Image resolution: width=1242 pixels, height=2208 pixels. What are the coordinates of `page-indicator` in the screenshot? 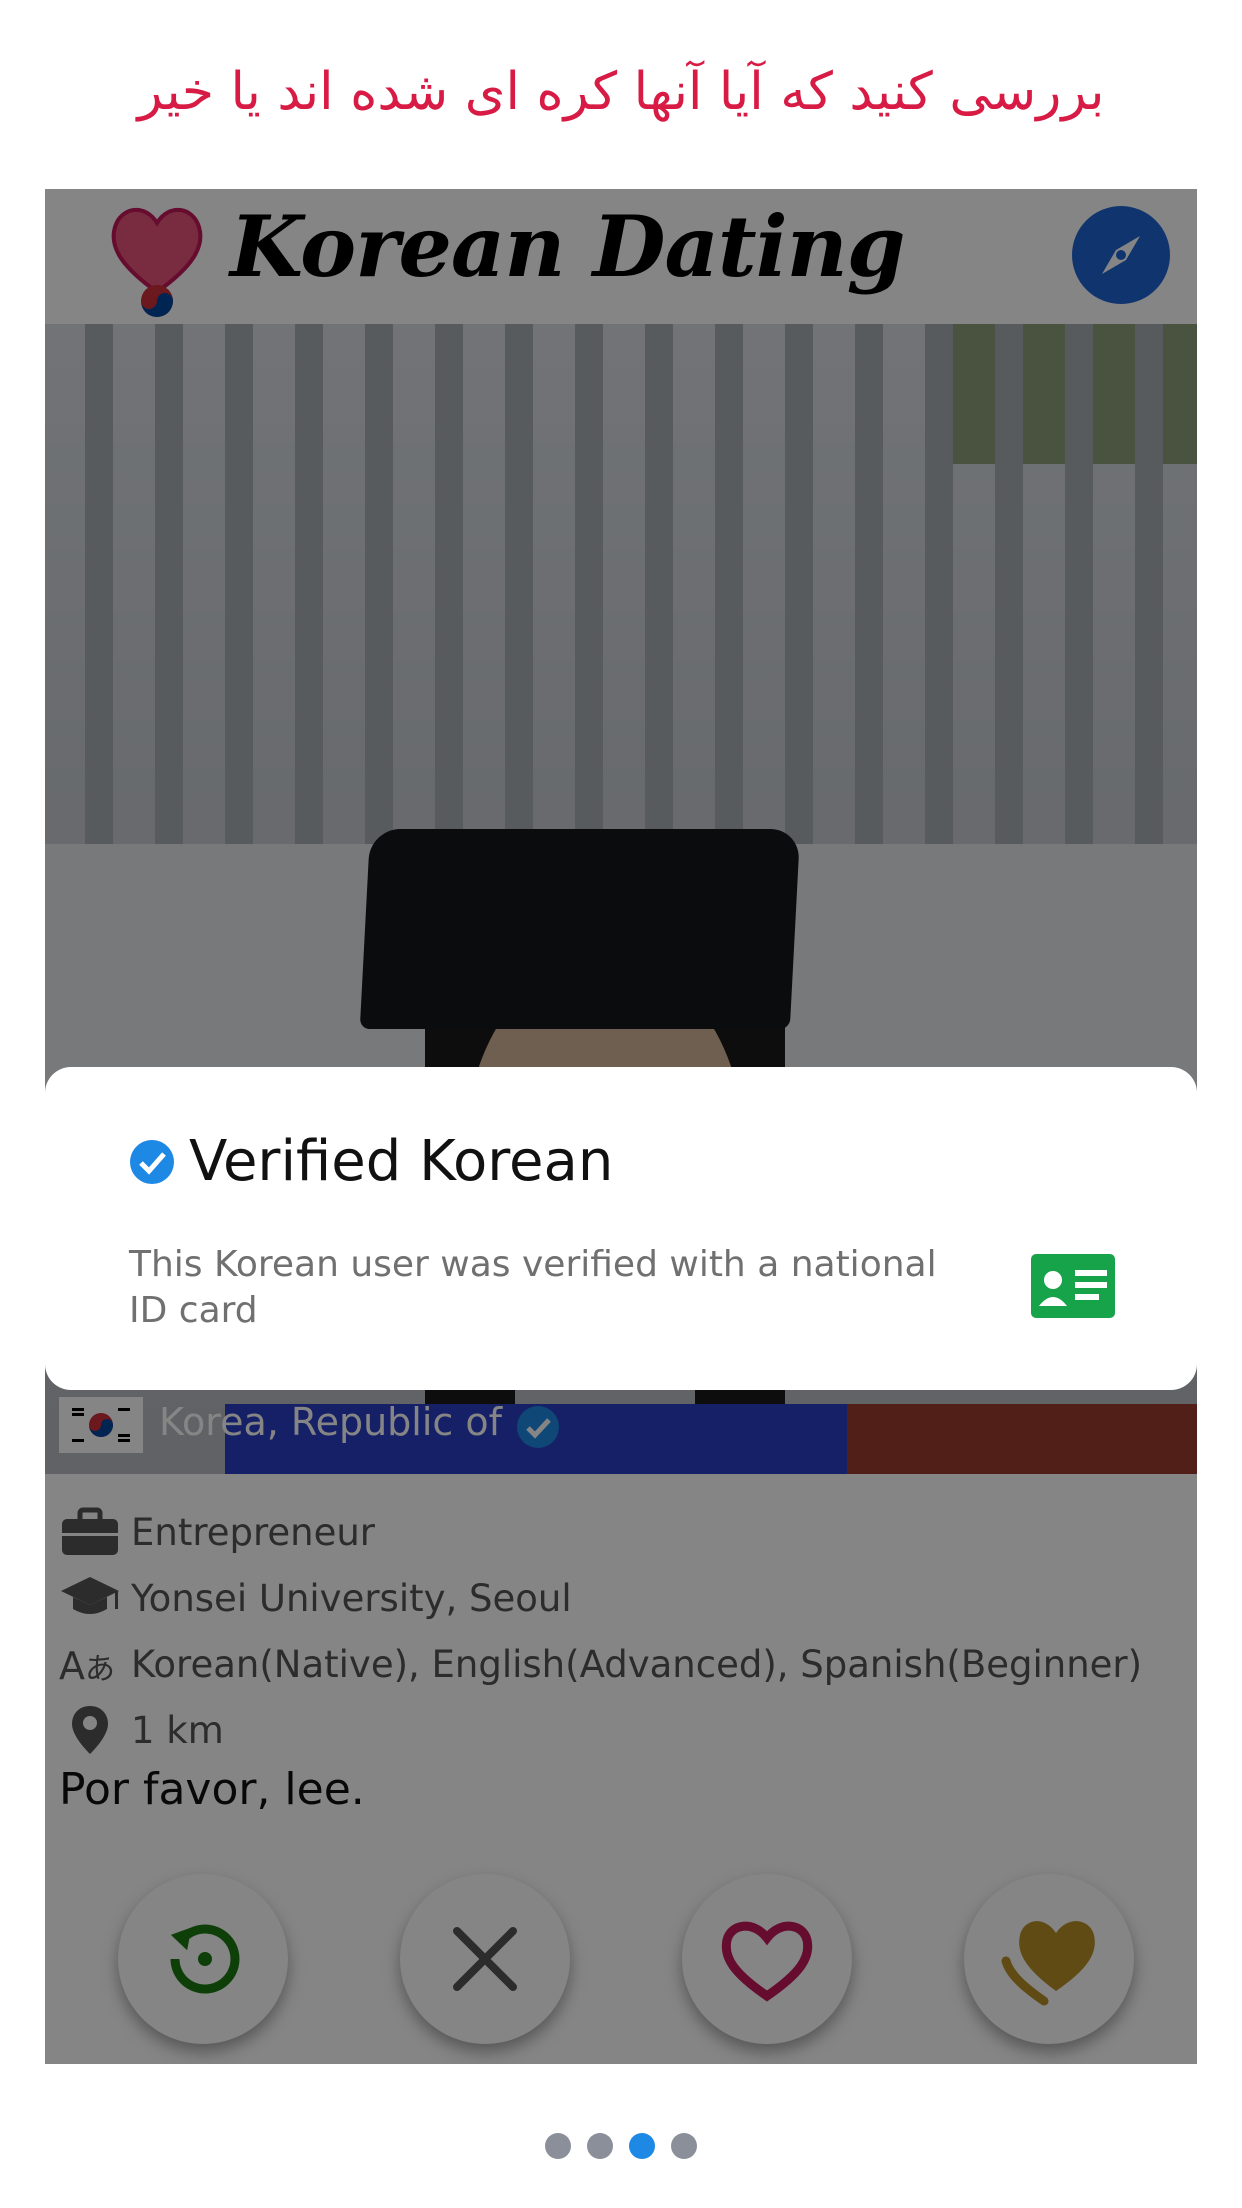 It's located at (621, 2146).